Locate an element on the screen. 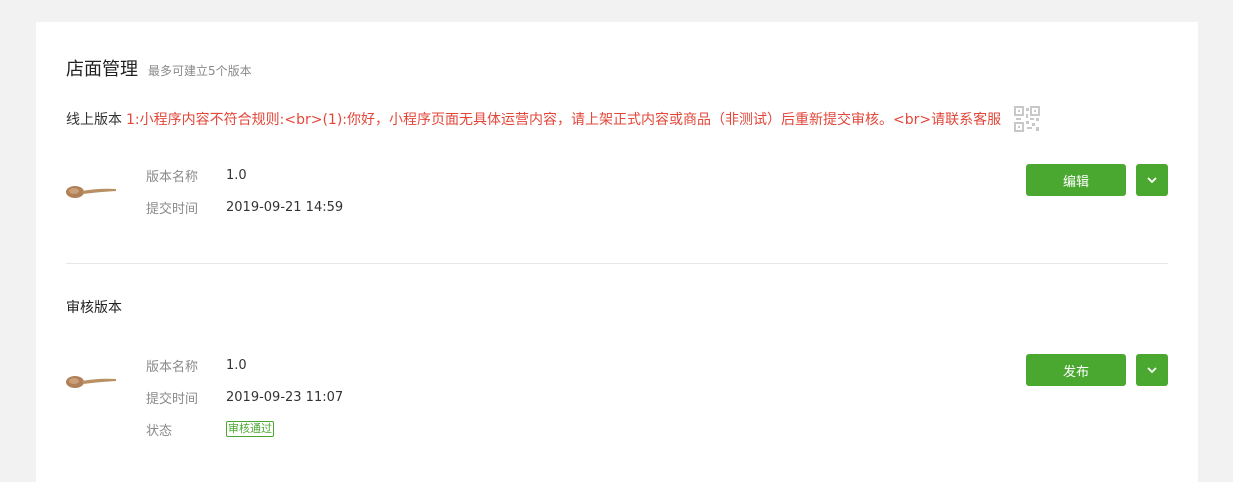 This screenshot has height=482, width=1233. review-more-dropdown-button is located at coordinates (1152, 370).